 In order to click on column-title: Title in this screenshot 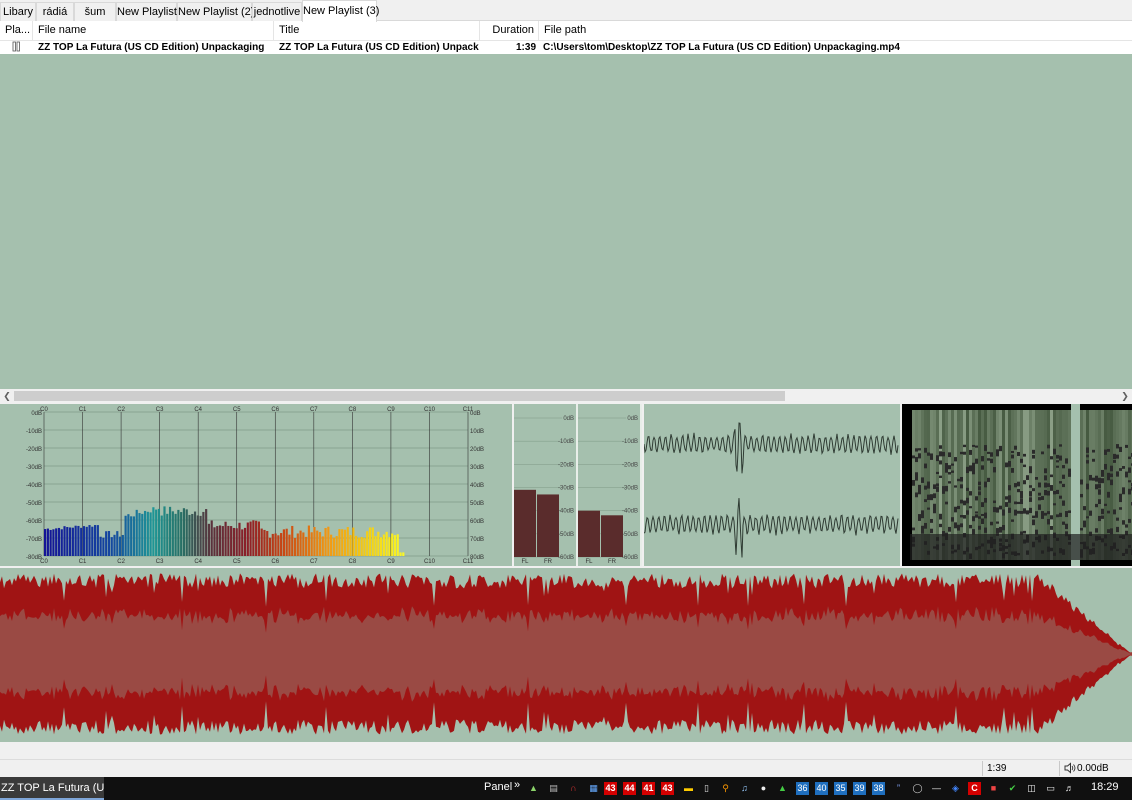, I will do `click(377, 31)`.